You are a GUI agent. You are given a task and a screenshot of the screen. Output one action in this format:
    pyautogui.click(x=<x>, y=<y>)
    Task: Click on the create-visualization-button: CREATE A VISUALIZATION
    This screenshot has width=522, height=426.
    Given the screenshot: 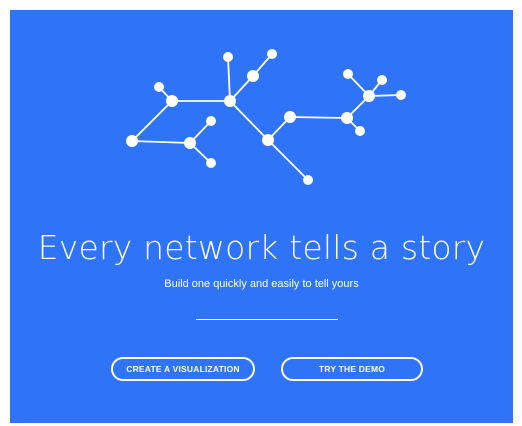 What is the action you would take?
    pyautogui.click(x=183, y=369)
    